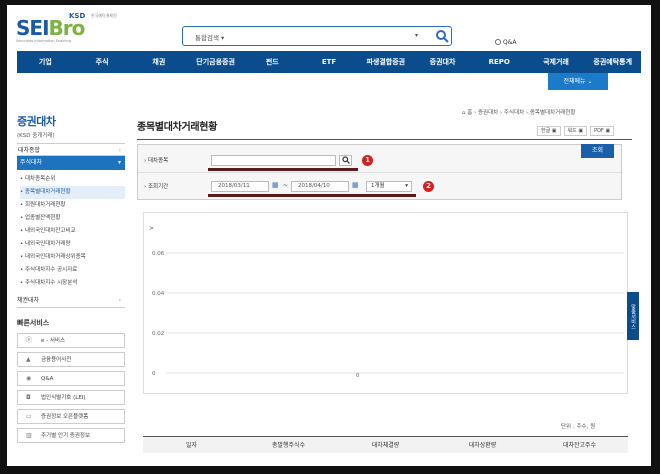 Image resolution: width=660 pixels, height=474 pixels. Describe the element at coordinates (45, 62) in the screenshot. I see `nav-item: 기업` at that location.